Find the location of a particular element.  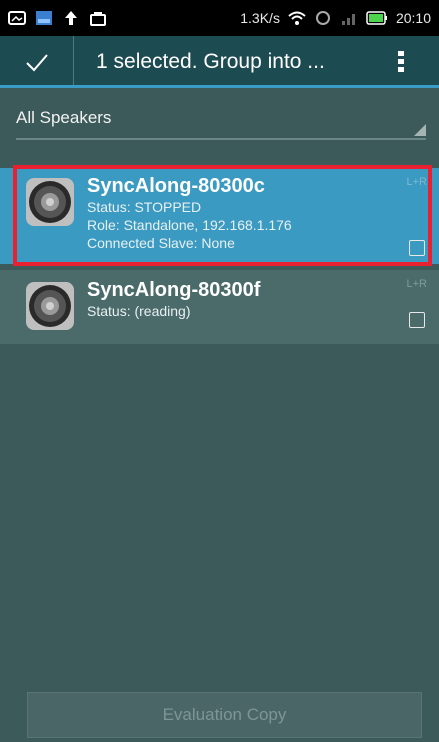

speaker-item: SyncAlong-80300c Status: STOPPED Role is located at coordinates (219, 216).